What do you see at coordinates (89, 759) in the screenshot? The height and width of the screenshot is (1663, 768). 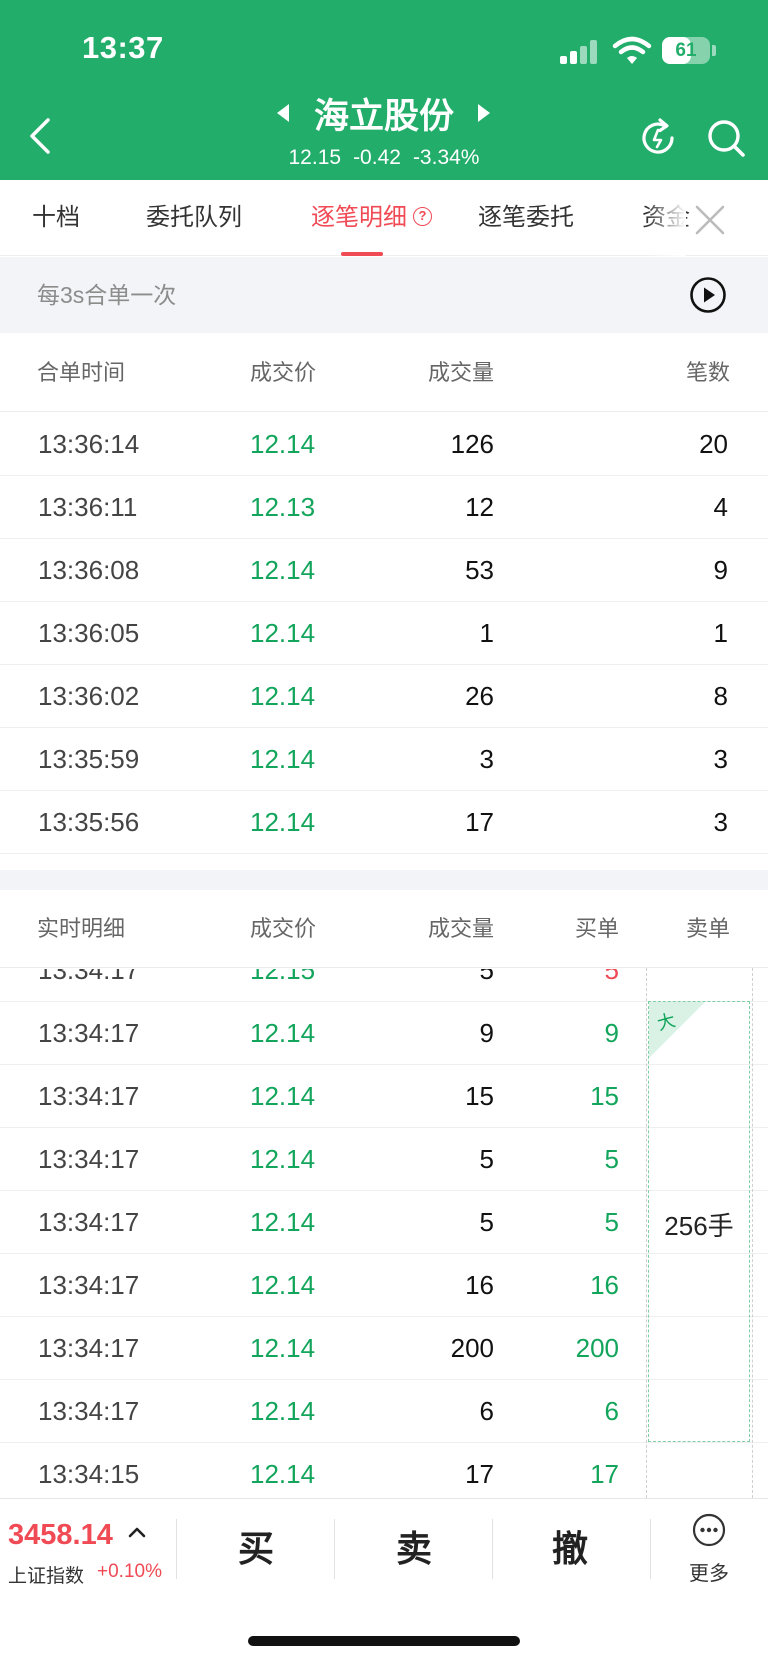 I see `row-time: 13:35:59` at bounding box center [89, 759].